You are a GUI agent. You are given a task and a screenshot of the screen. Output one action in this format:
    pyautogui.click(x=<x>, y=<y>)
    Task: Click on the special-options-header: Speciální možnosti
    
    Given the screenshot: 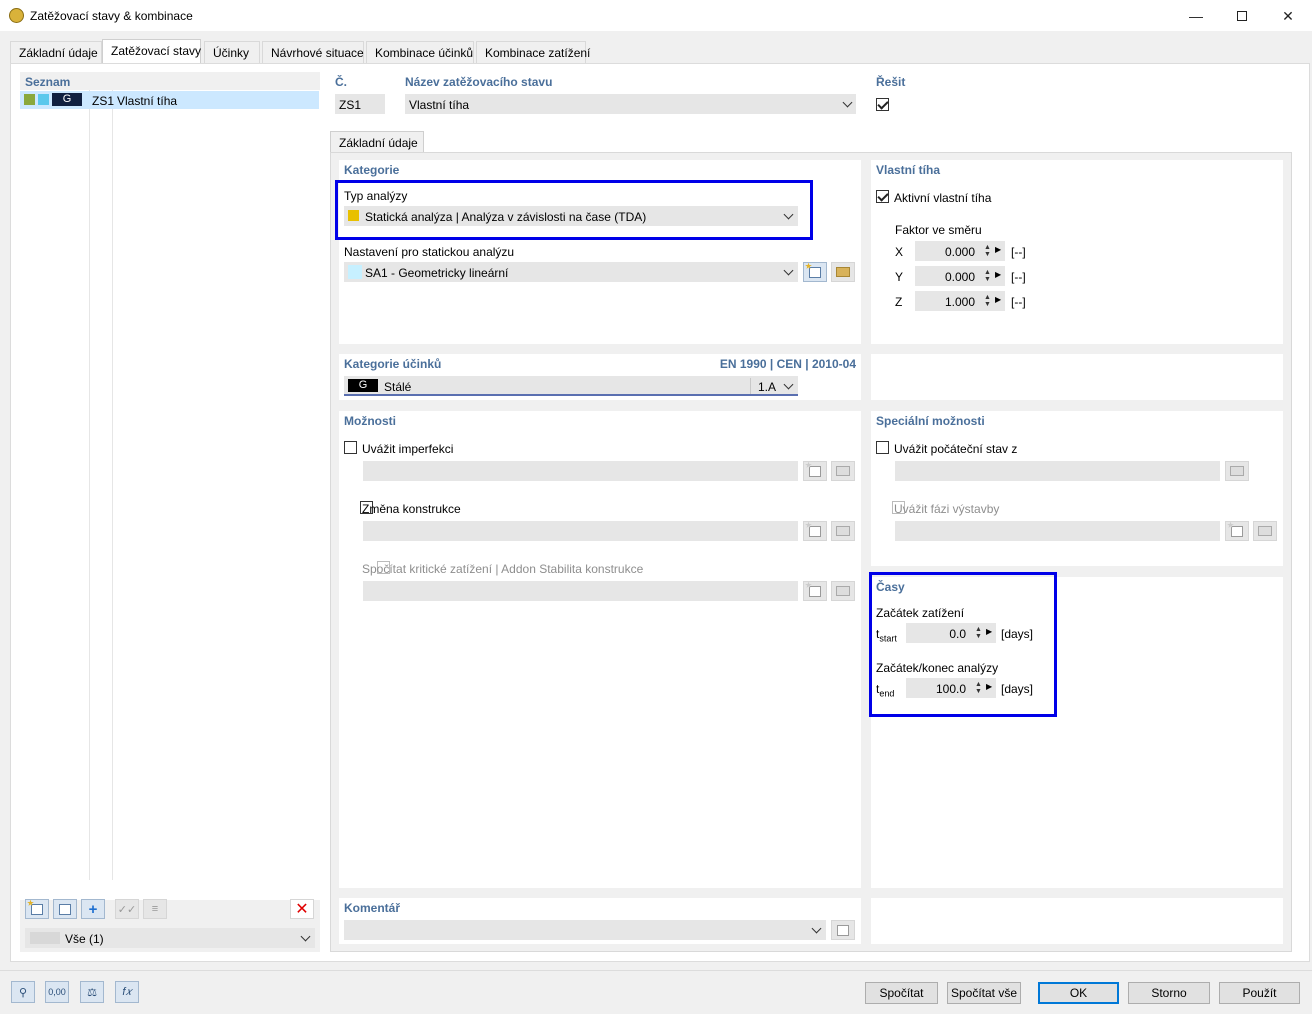 What is the action you would take?
    pyautogui.click(x=930, y=421)
    